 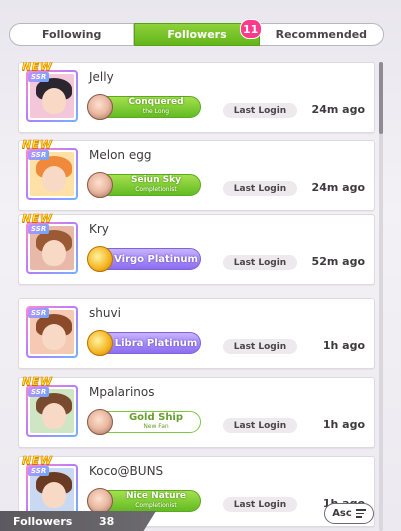 I want to click on trainer-name: Kry, so click(x=99, y=229).